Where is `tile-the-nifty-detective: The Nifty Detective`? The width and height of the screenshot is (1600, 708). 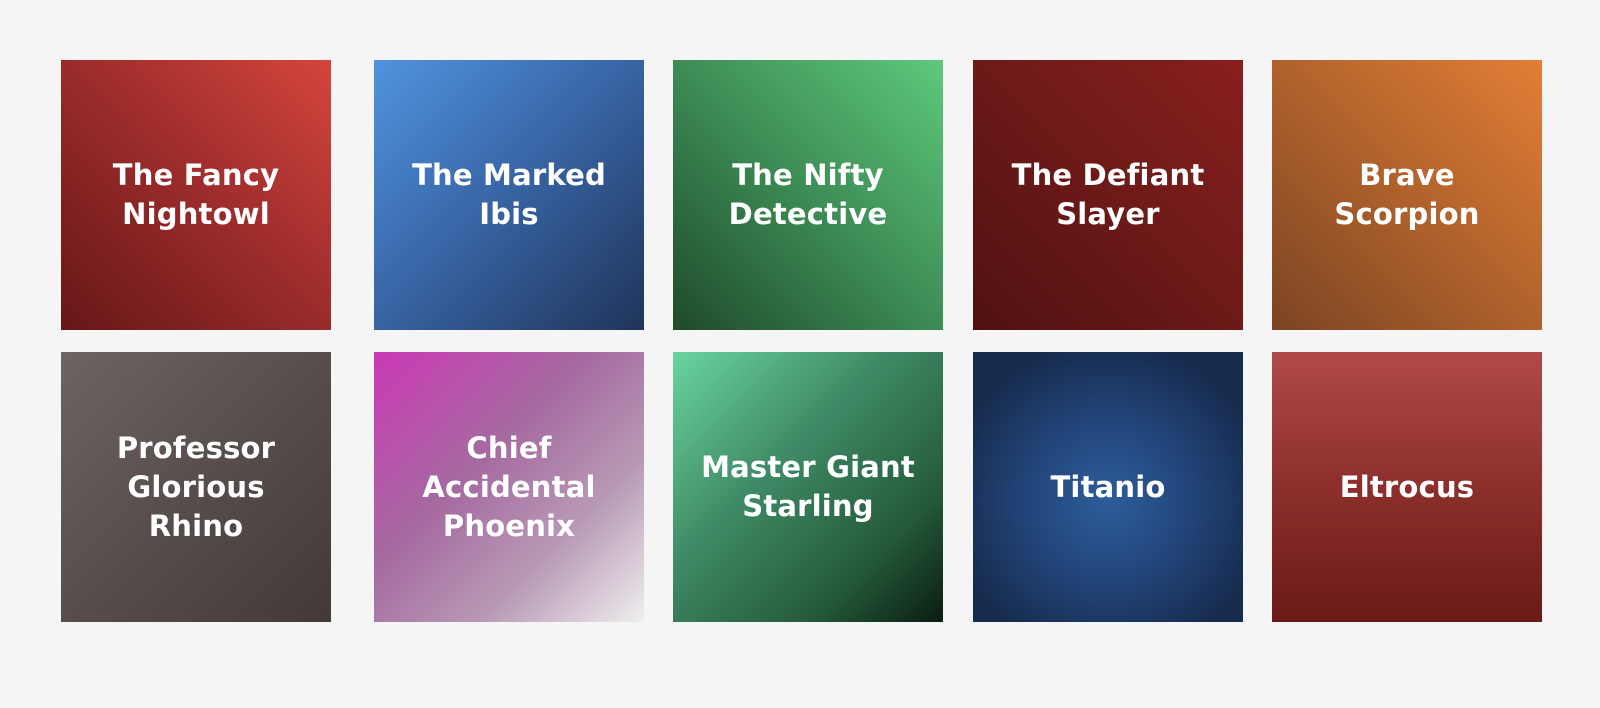
tile-the-nifty-detective: The Nifty Detective is located at coordinates (808, 195).